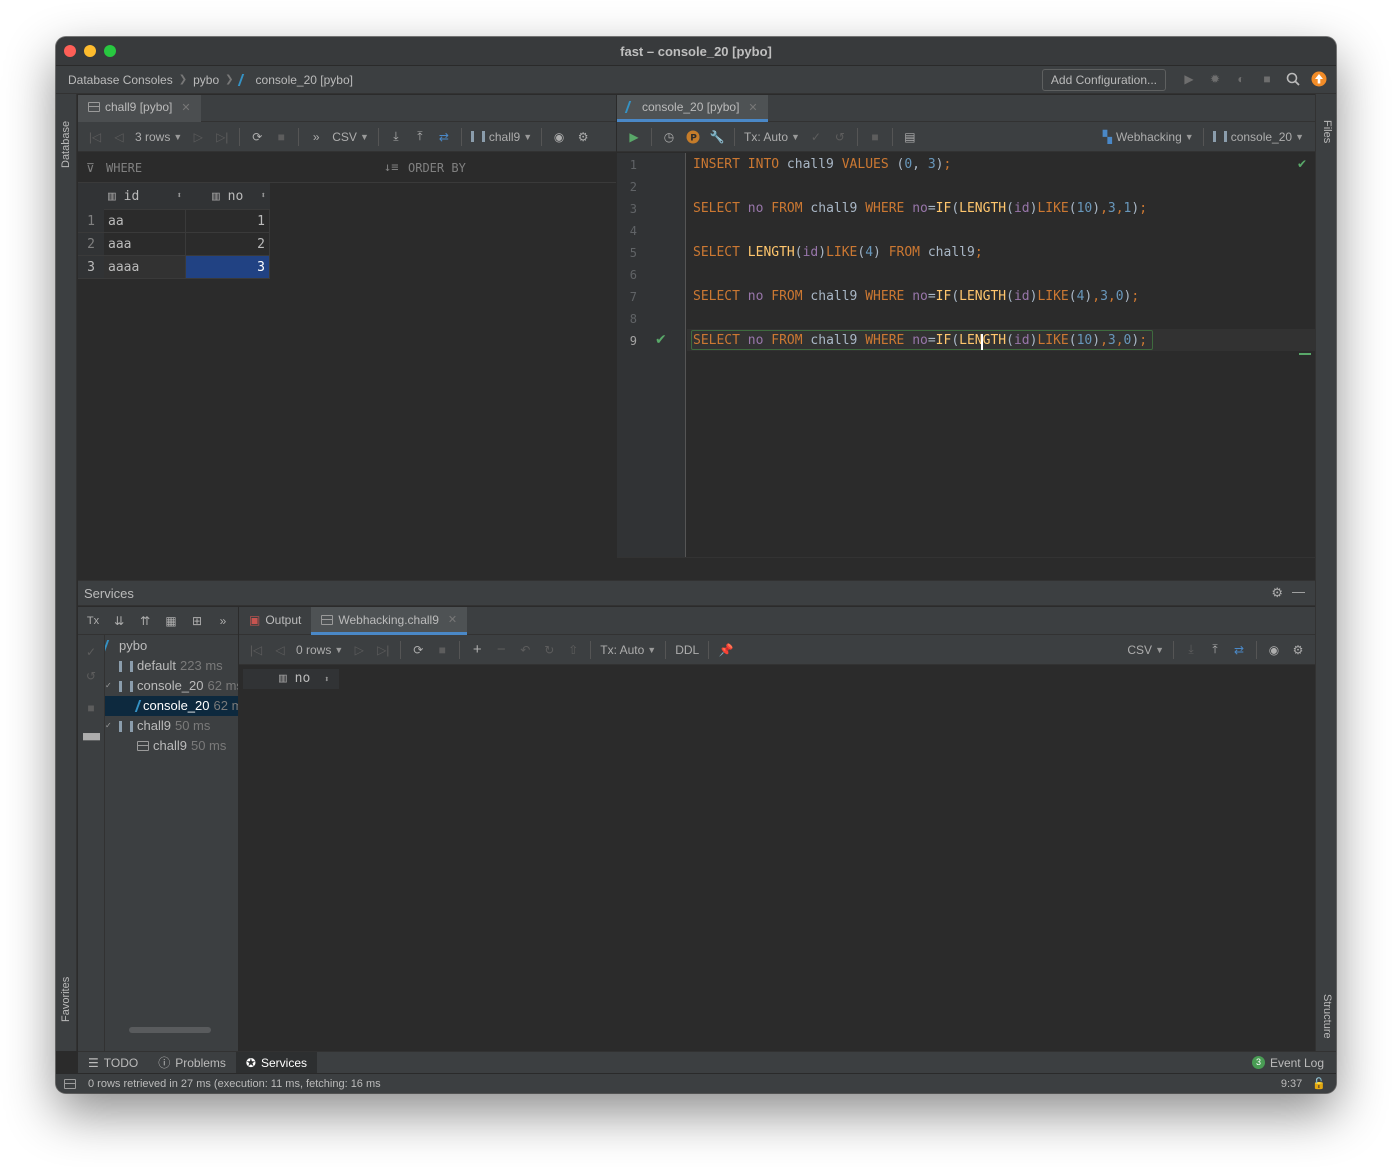 The width and height of the screenshot is (1392, 1167). Describe the element at coordinates (1189, 79) in the screenshot. I see `run-icon: ▶` at that location.